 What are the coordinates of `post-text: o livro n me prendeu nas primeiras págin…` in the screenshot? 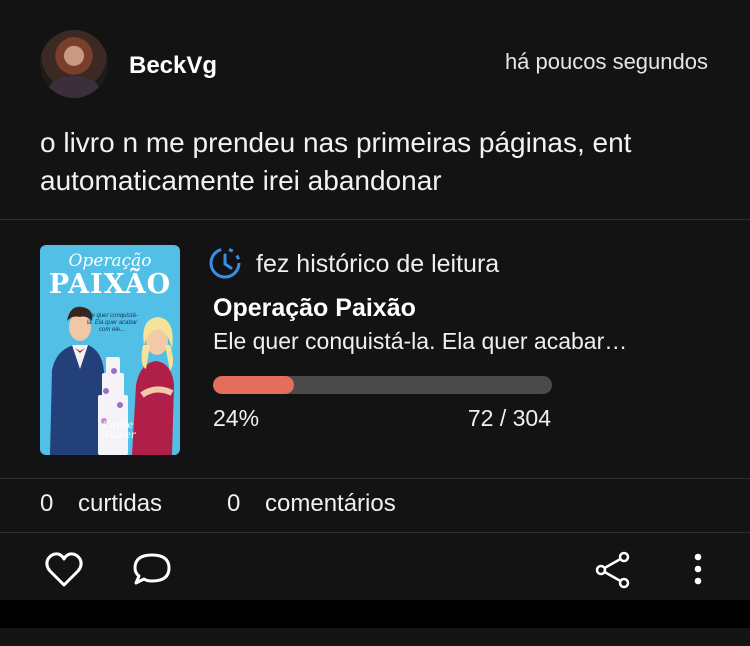 It's located at (336, 161).